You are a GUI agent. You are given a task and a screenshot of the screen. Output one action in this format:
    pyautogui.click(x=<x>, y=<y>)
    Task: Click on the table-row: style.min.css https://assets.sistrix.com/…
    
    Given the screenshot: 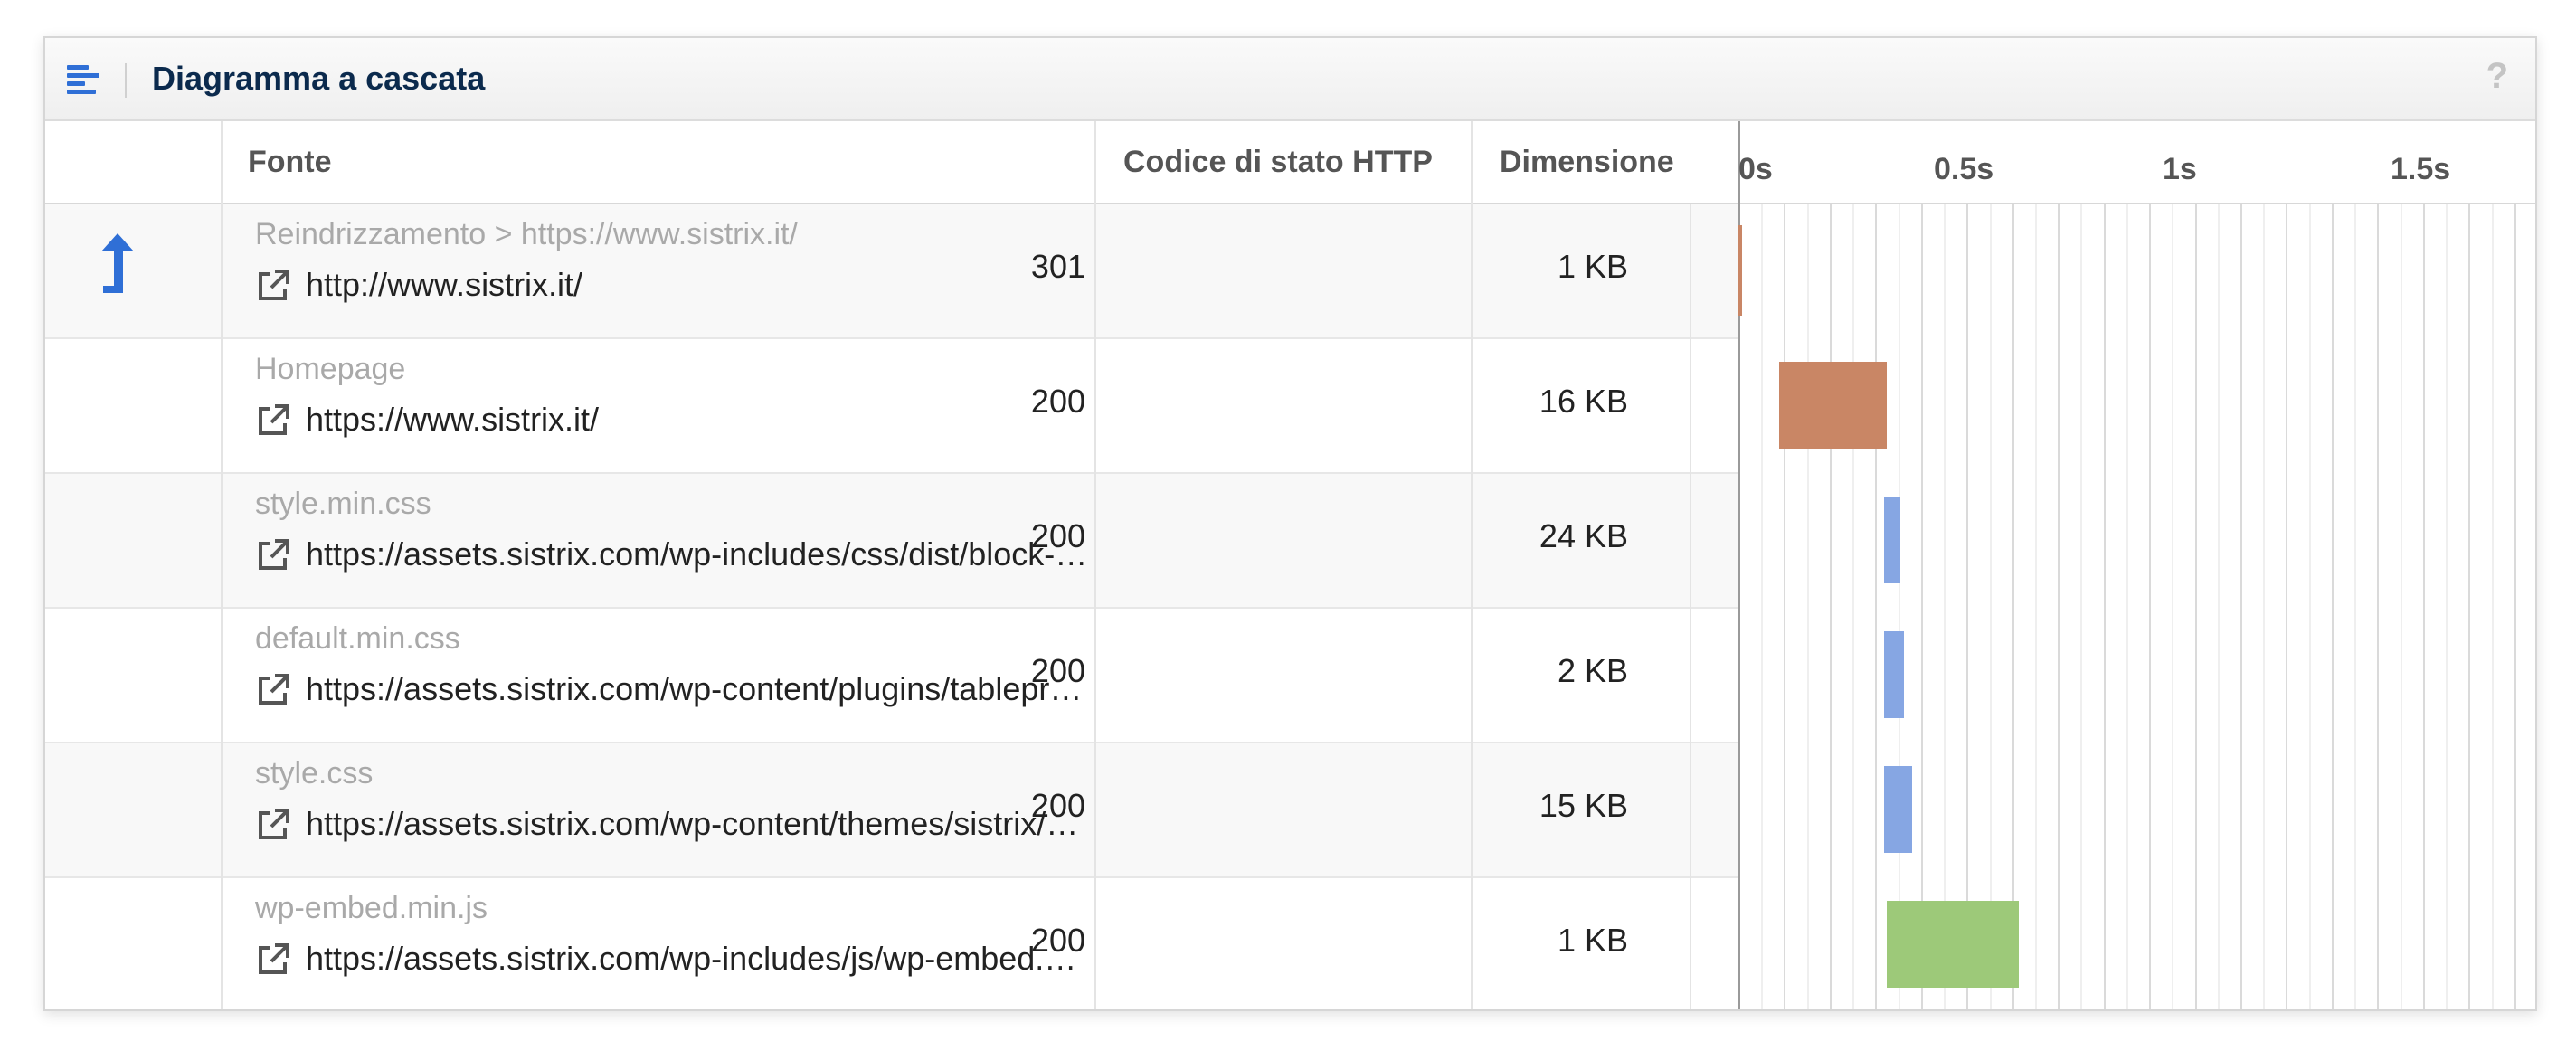 What is the action you would take?
    pyautogui.click(x=891, y=541)
    